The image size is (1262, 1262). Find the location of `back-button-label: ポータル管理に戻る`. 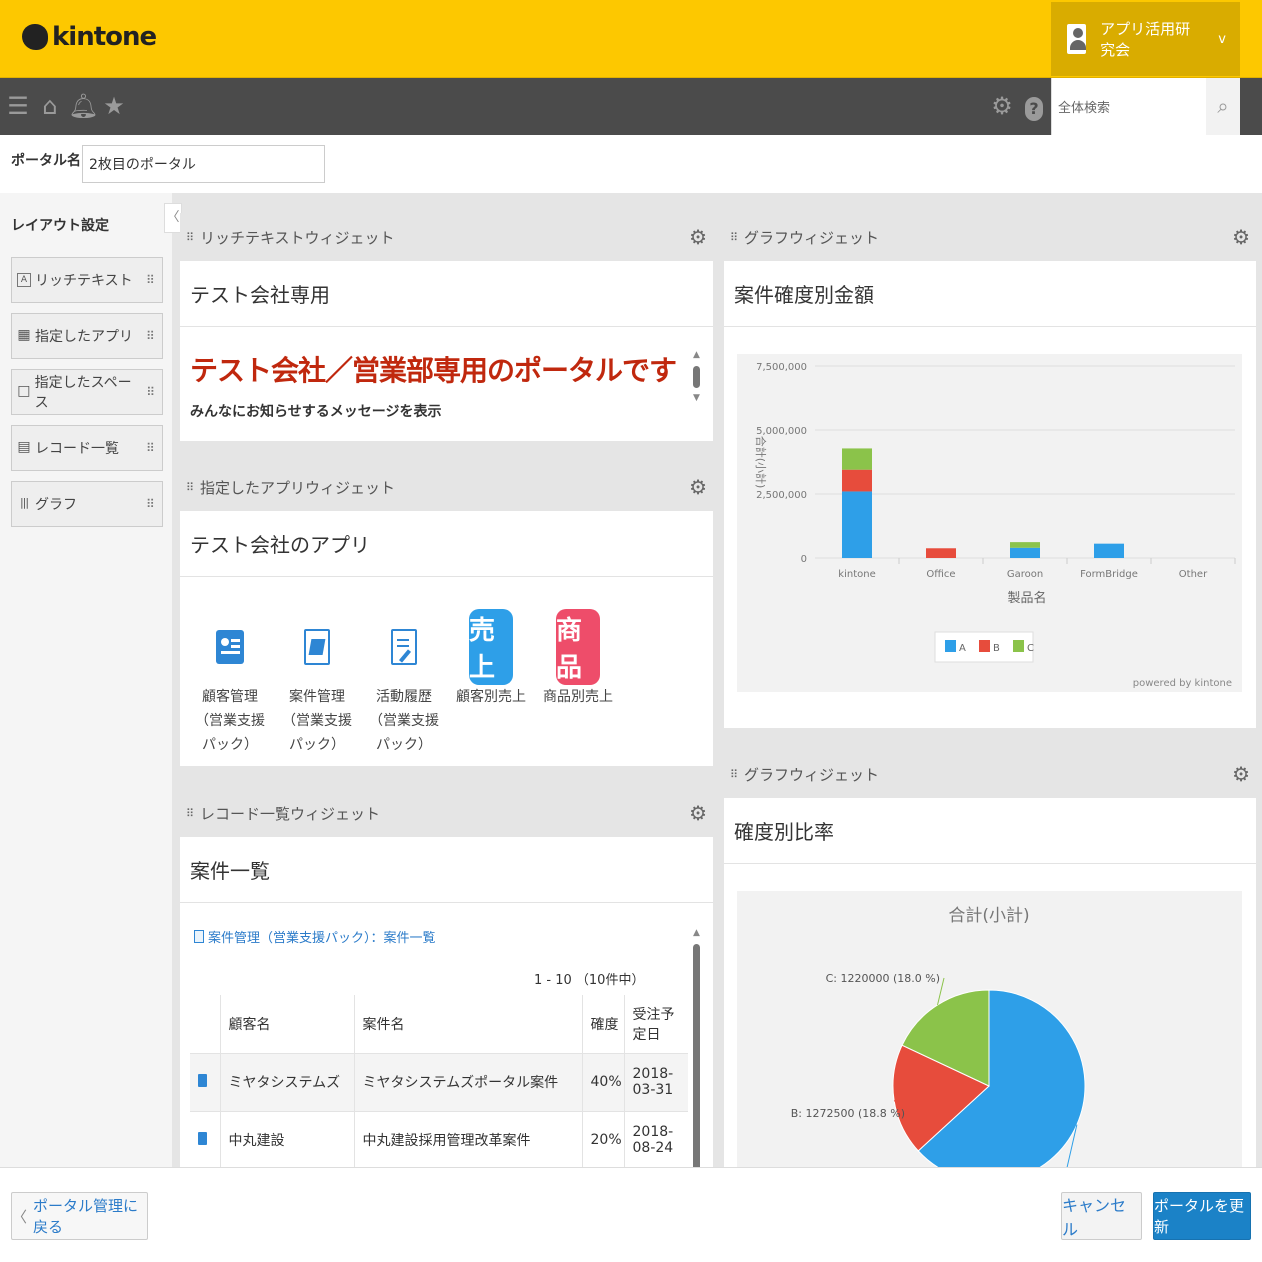

back-button-label: ポータル管理に戻る is located at coordinates (86, 1216).